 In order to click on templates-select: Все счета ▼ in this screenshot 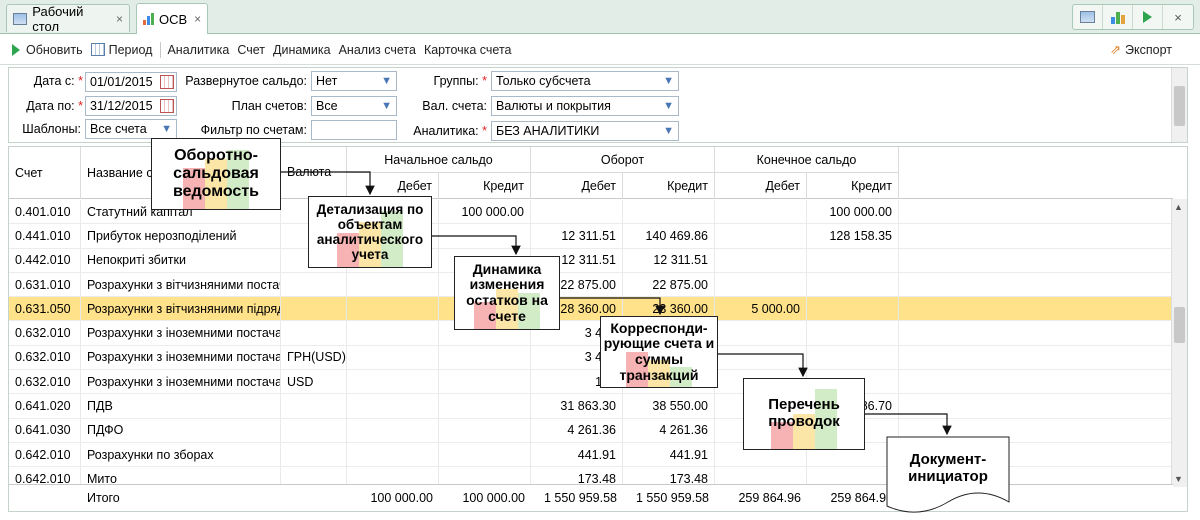, I will do `click(131, 129)`.